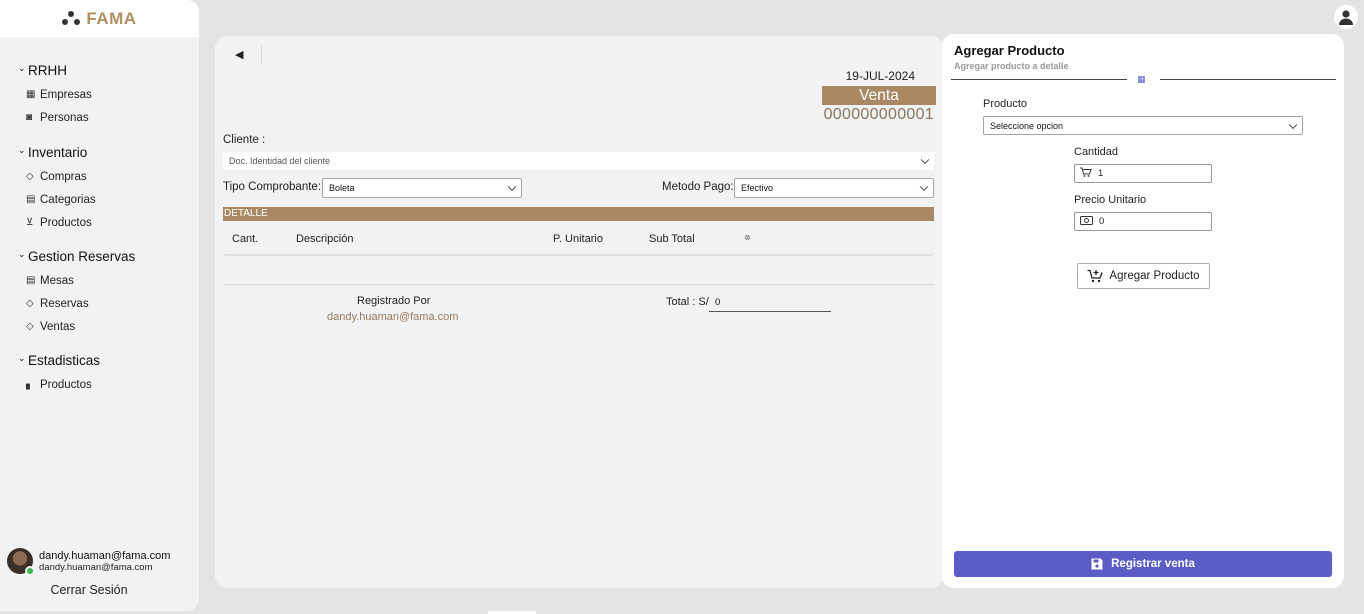 The width and height of the screenshot is (1364, 614). I want to click on sidebar-item-label: Mesas, so click(57, 280).